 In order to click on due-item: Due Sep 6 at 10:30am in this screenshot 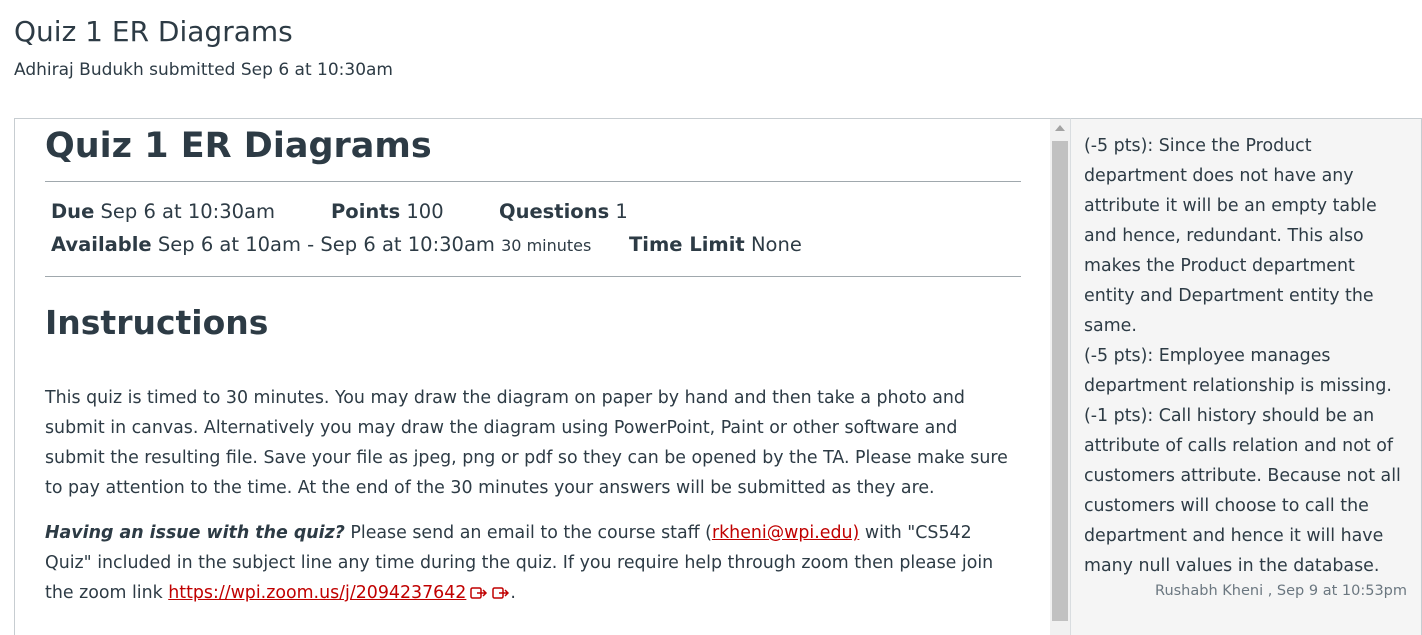, I will do `click(191, 211)`.